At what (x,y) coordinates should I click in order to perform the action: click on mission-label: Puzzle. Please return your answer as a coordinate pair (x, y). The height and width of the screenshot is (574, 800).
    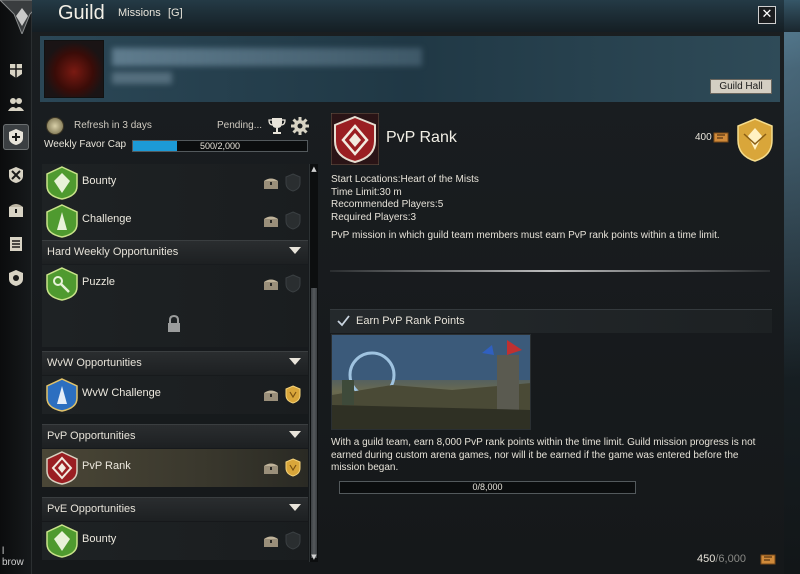
    Looking at the image, I should click on (99, 282).